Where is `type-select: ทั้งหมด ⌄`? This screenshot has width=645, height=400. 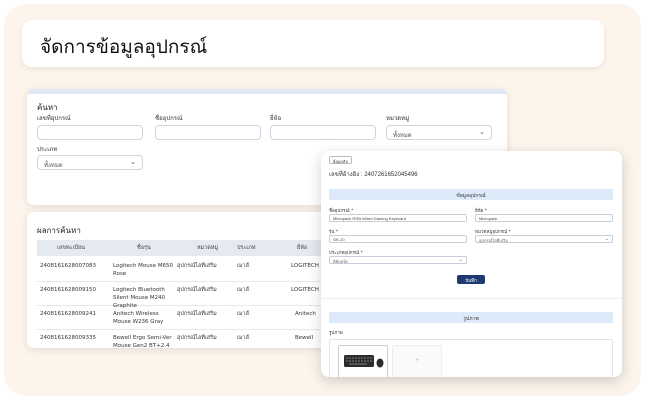 type-select: ทั้งหมด ⌄ is located at coordinates (90, 162).